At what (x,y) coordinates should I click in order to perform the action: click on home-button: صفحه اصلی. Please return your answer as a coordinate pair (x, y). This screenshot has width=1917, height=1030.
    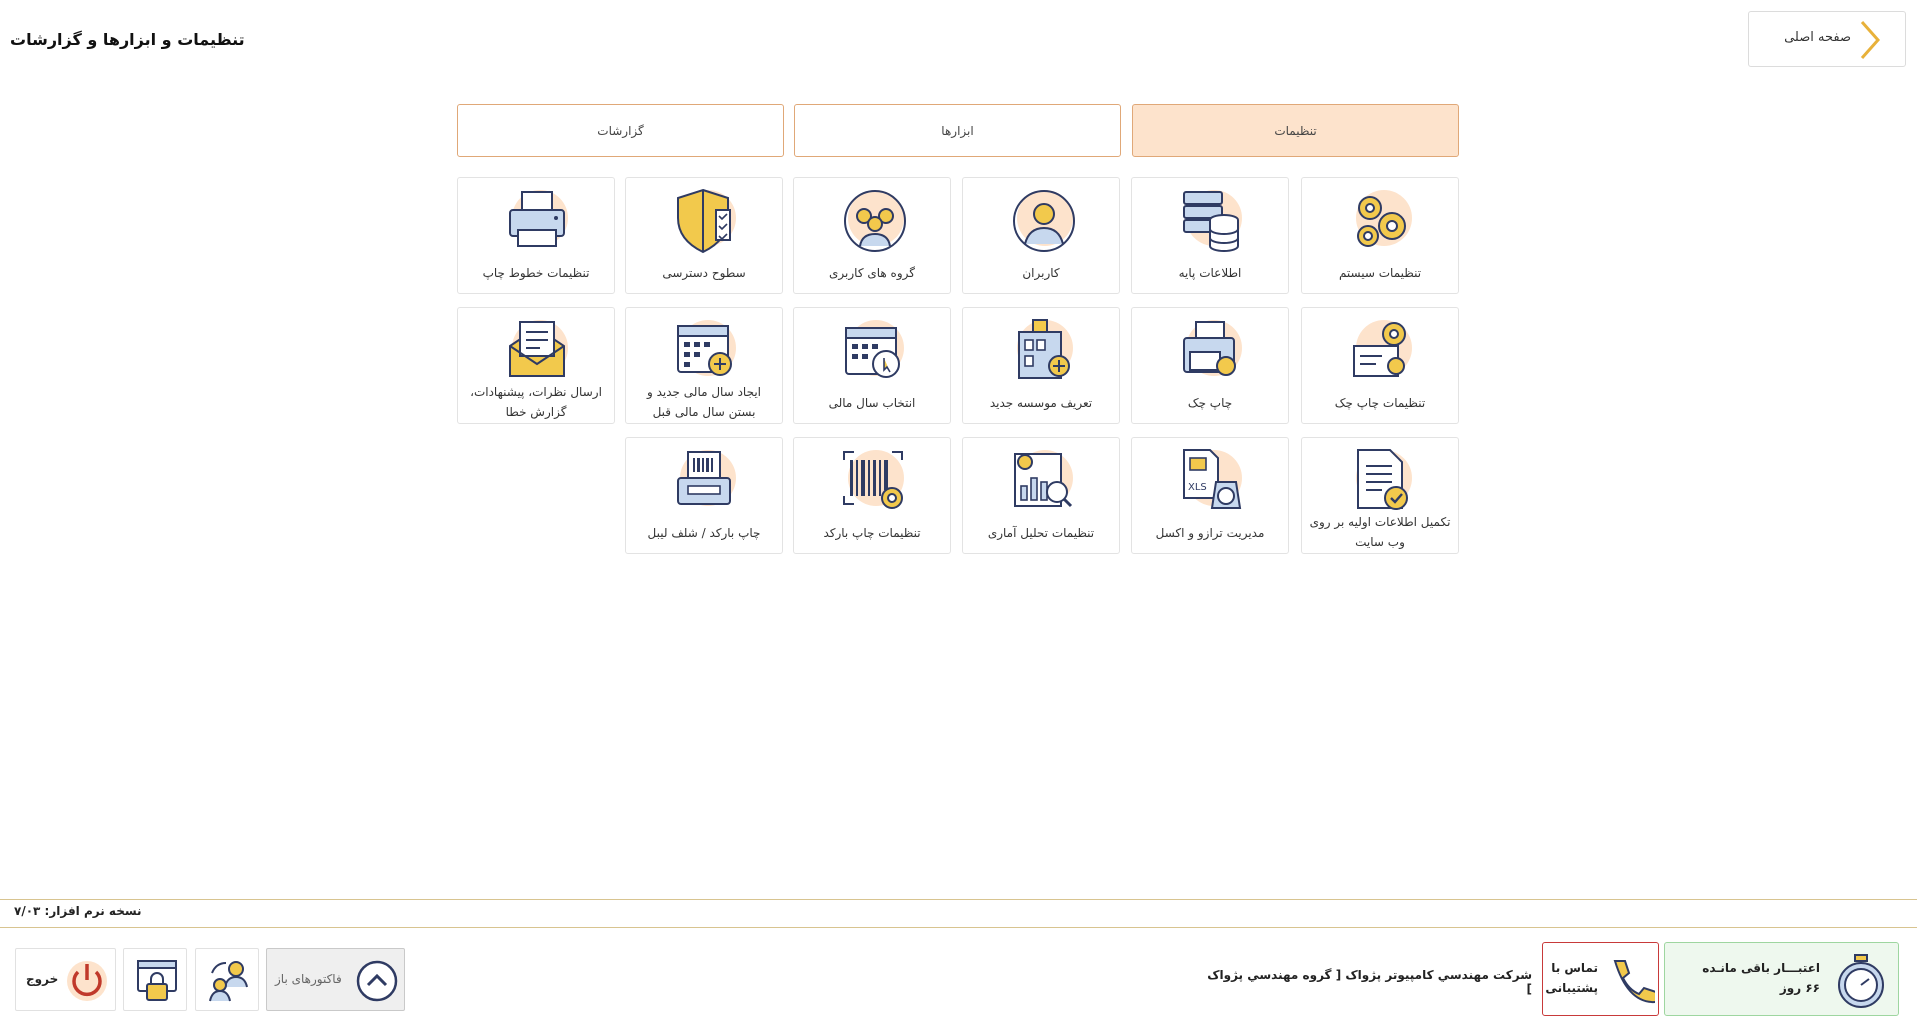
    Looking at the image, I should click on (1827, 39).